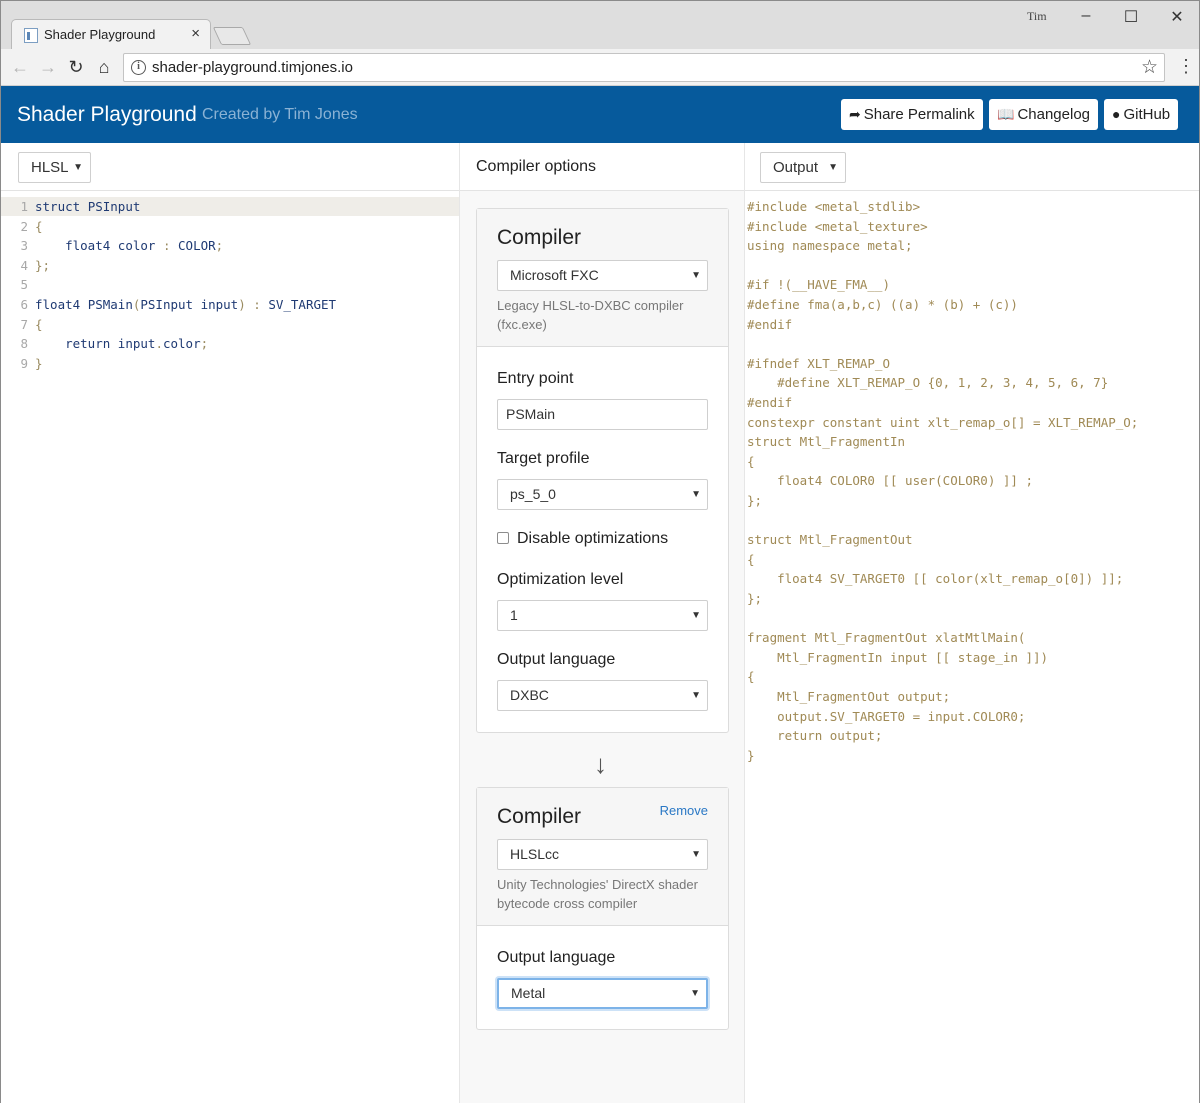 The image size is (1200, 1103). I want to click on line-text: struct PSInput, so click(87, 206).